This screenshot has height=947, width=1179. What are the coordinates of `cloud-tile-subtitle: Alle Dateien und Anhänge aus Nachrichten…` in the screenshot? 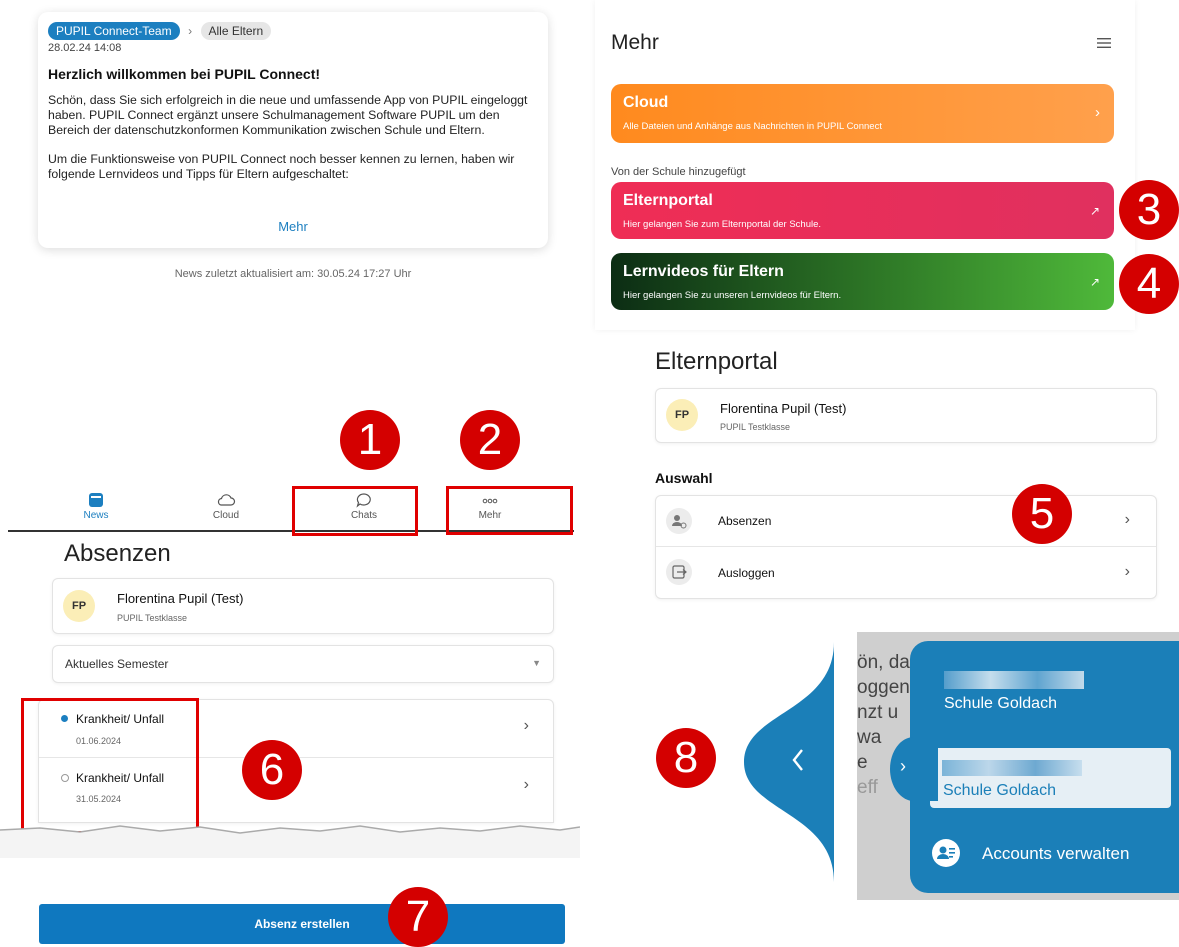 It's located at (752, 126).